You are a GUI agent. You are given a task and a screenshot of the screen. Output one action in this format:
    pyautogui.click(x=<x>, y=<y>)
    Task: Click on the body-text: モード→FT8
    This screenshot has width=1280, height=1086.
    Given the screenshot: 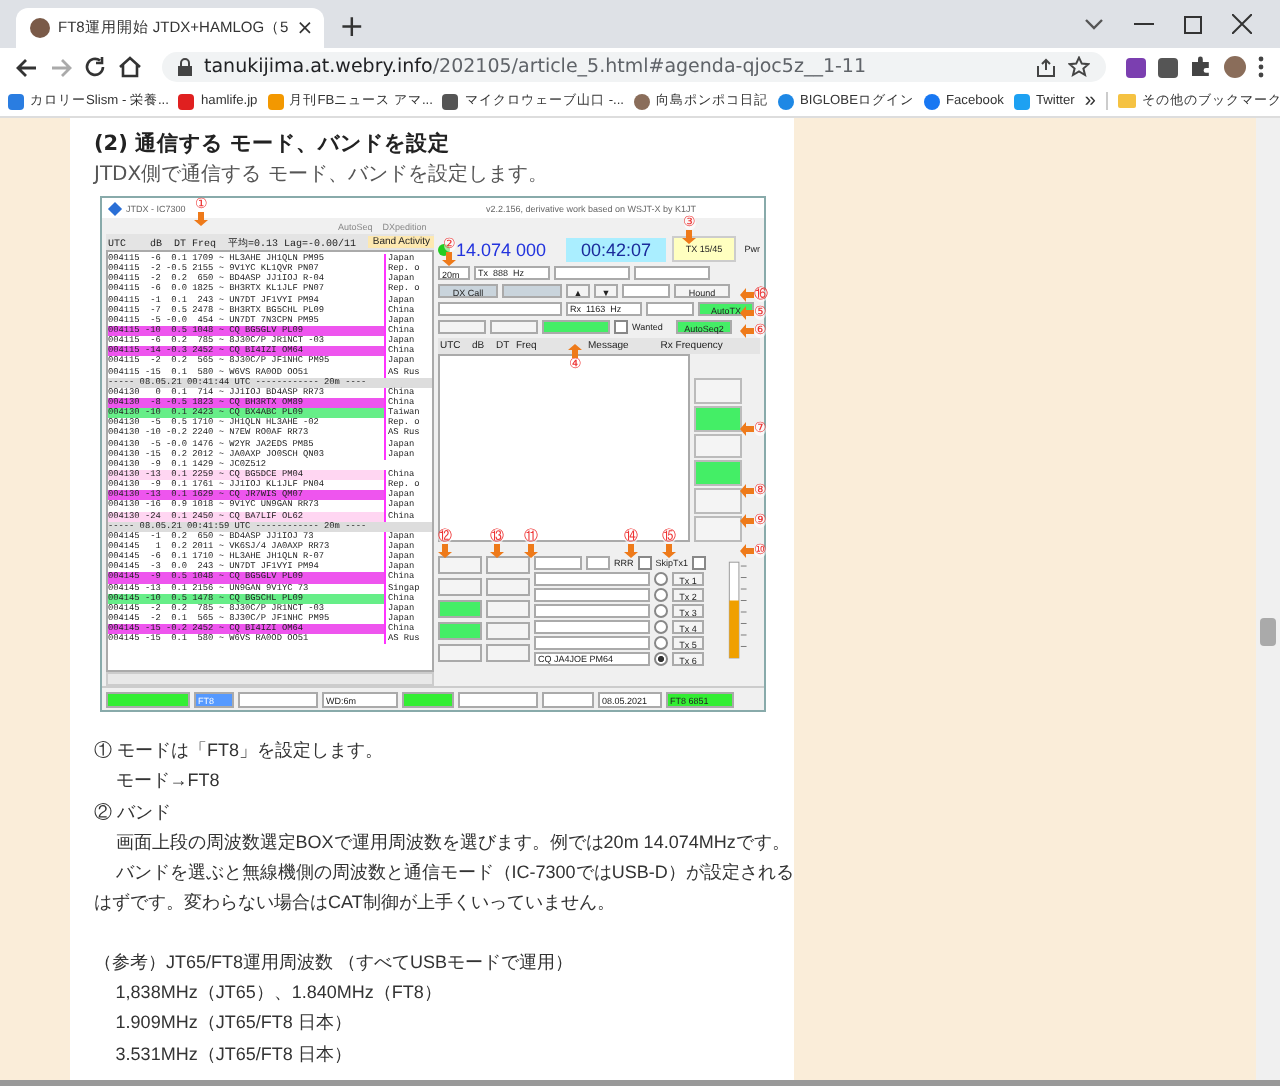 What is the action you would take?
    pyautogui.click(x=167, y=781)
    